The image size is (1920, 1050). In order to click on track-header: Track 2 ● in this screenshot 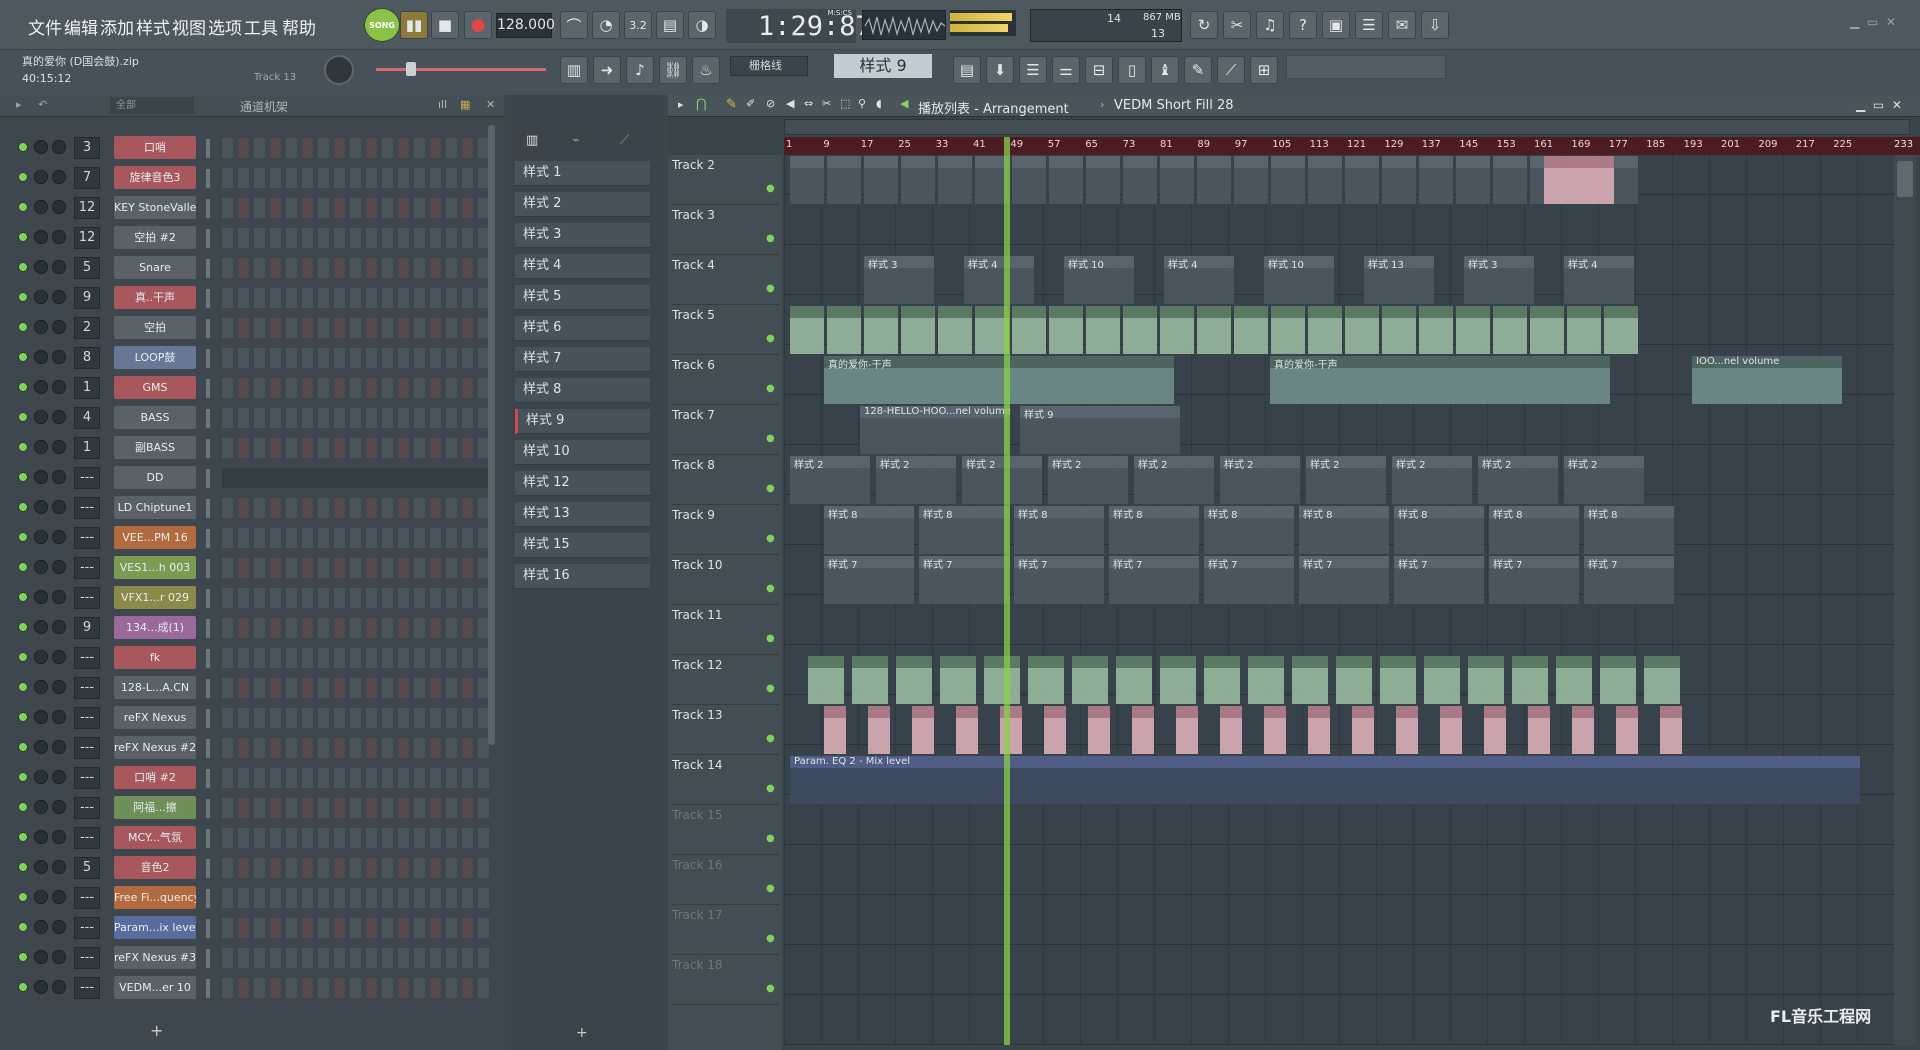, I will do `click(726, 180)`.